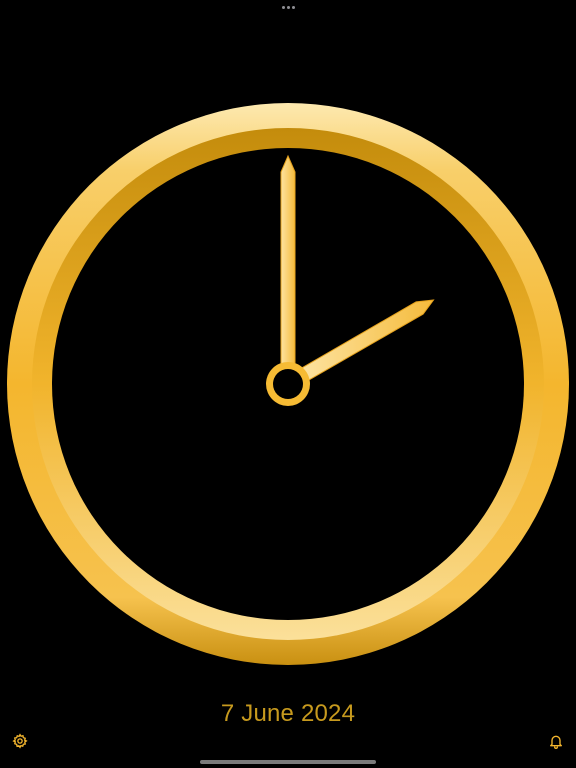  I want to click on bell-icon, so click(556, 742).